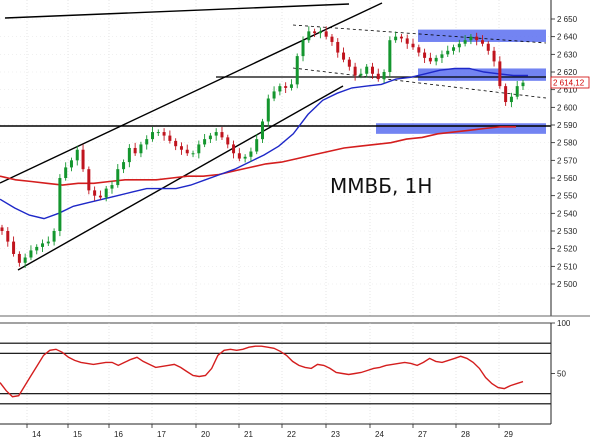 This screenshot has width=590, height=443. What do you see at coordinates (77, 434) in the screenshot?
I see `time-tick-label: 15` at bounding box center [77, 434].